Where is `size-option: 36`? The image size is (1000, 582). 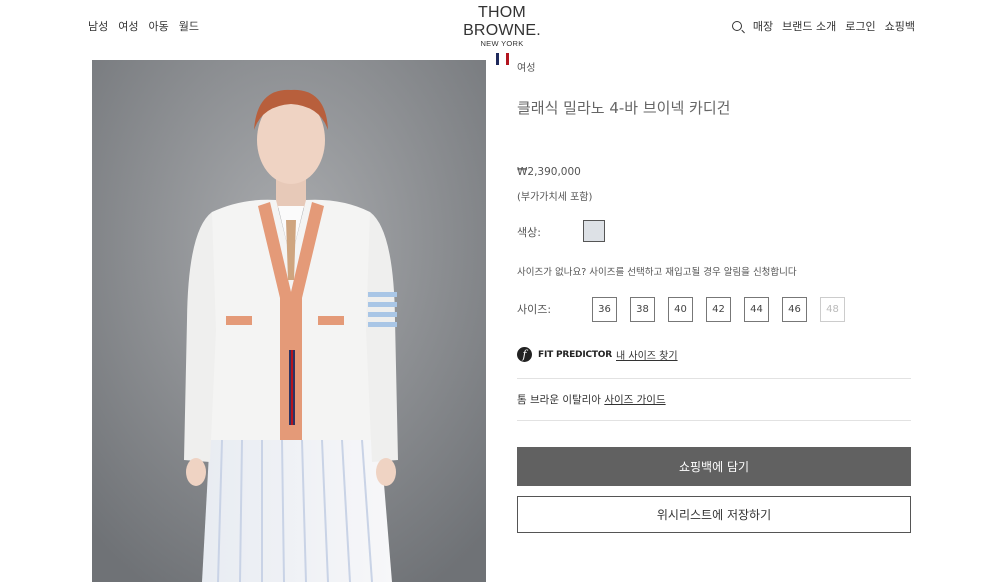 size-option: 36 is located at coordinates (604, 309).